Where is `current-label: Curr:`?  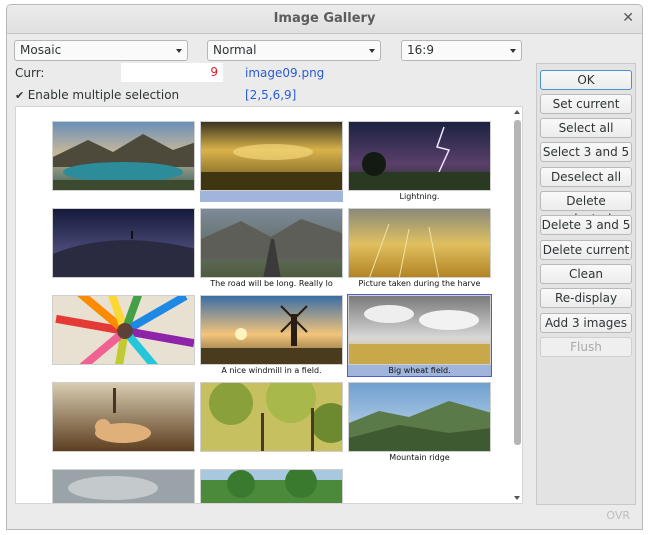
current-label: Curr: is located at coordinates (30, 73).